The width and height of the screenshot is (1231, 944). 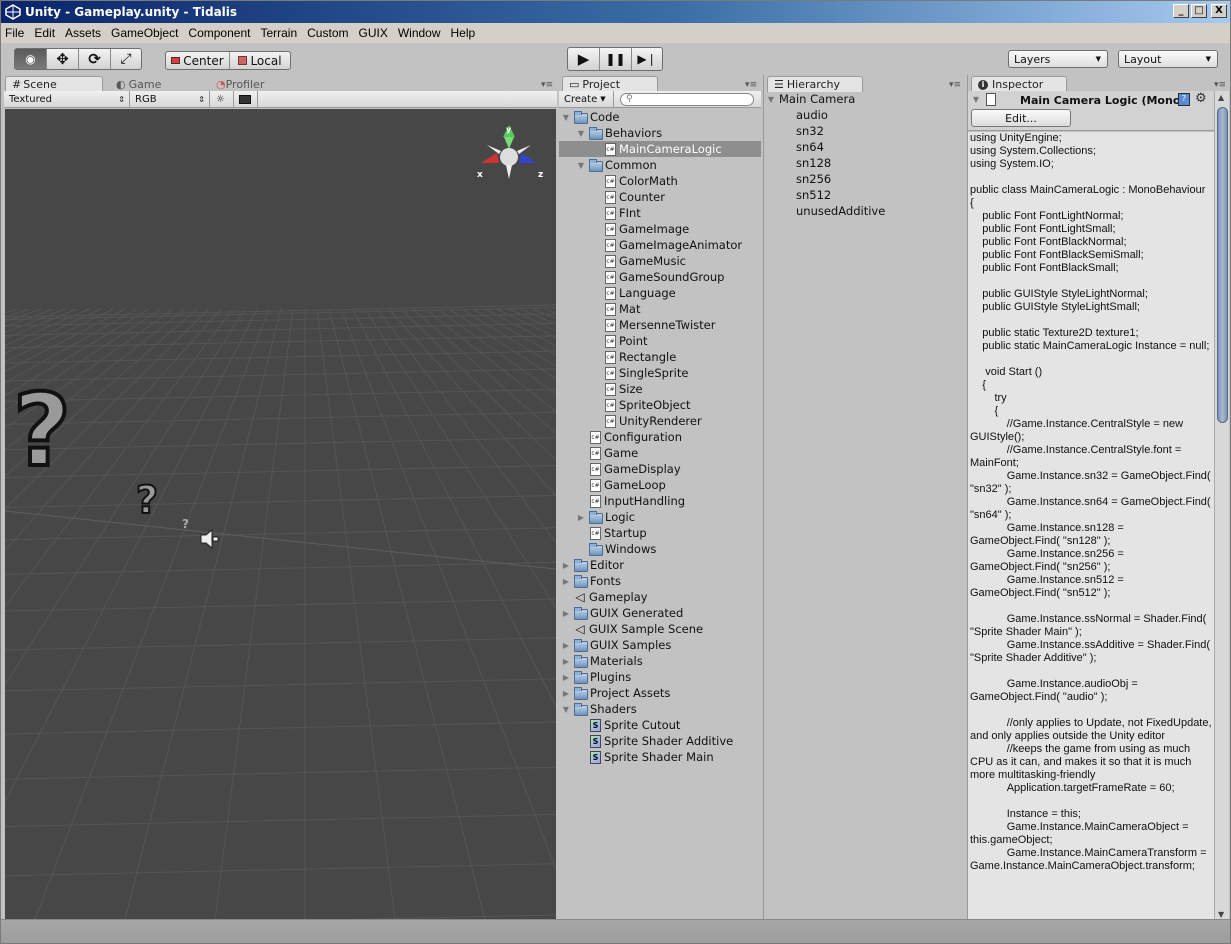 What do you see at coordinates (278, 33) in the screenshot?
I see `menu-terrain: Terrain` at bounding box center [278, 33].